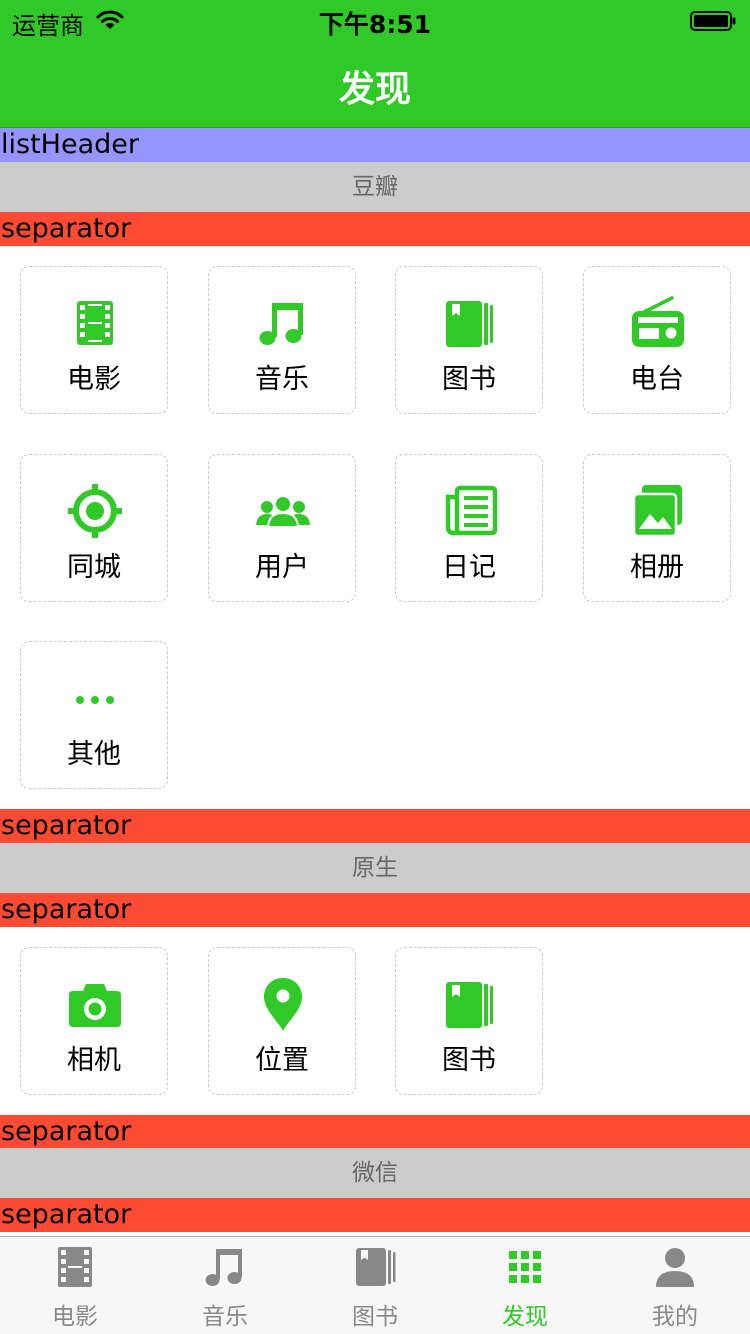 This screenshot has width=750, height=1334. I want to click on grid-item-local: 同城, so click(94, 528).